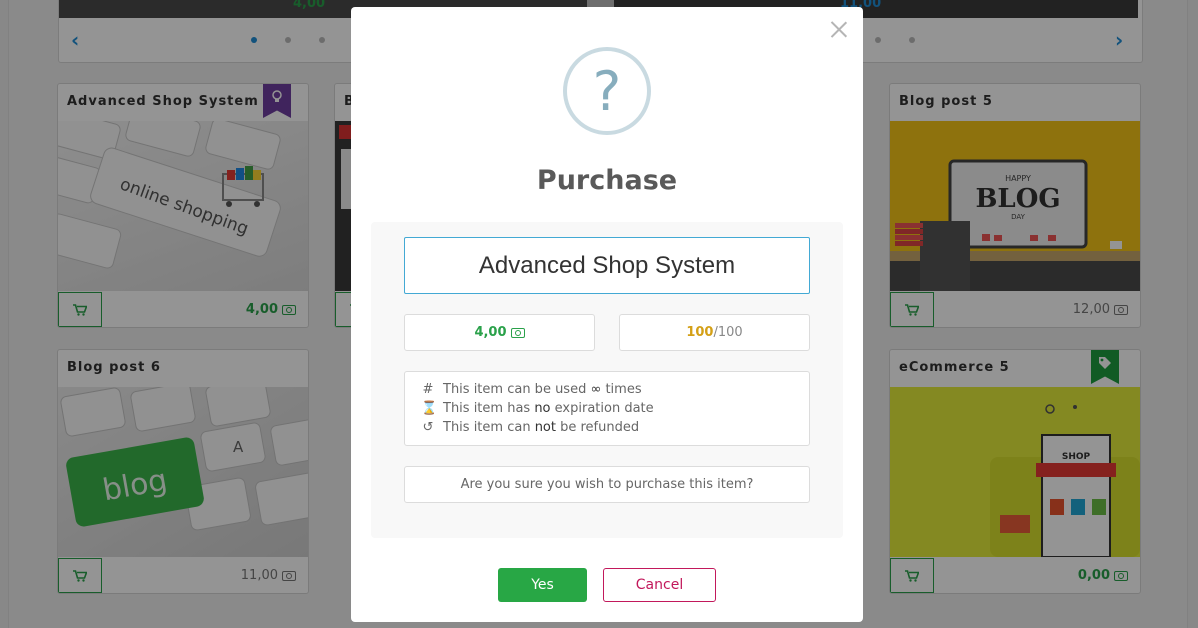 This screenshot has height=628, width=1198. I want to click on cancel-button: Cancel, so click(659, 585).